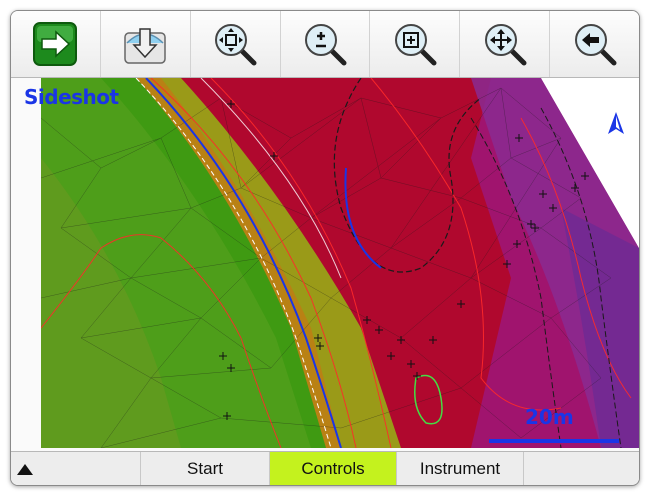 Image resolution: width=650 pixels, height=494 pixels. I want to click on zoom-window-icon, so click(415, 45).